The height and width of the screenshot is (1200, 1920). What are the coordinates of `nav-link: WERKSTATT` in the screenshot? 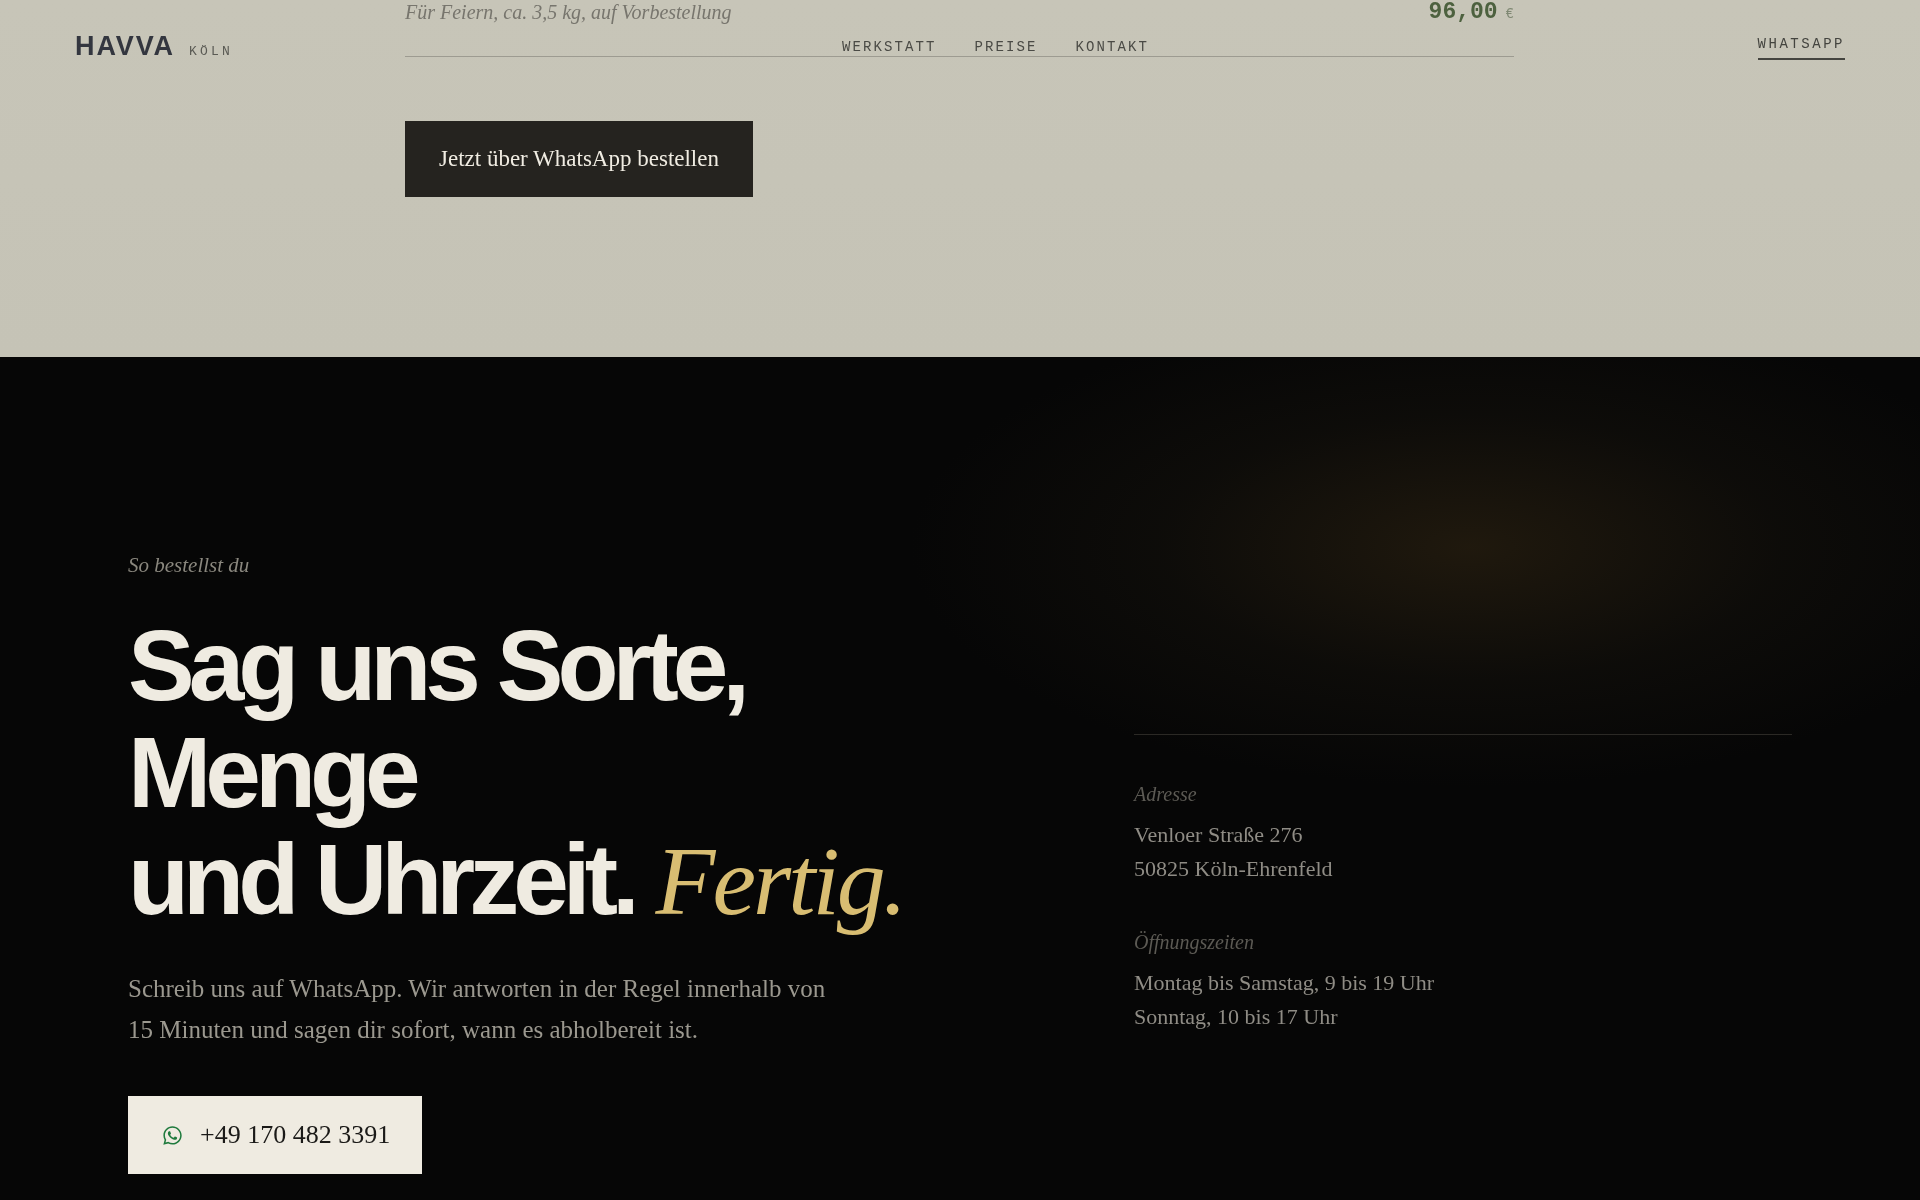 It's located at (889, 47).